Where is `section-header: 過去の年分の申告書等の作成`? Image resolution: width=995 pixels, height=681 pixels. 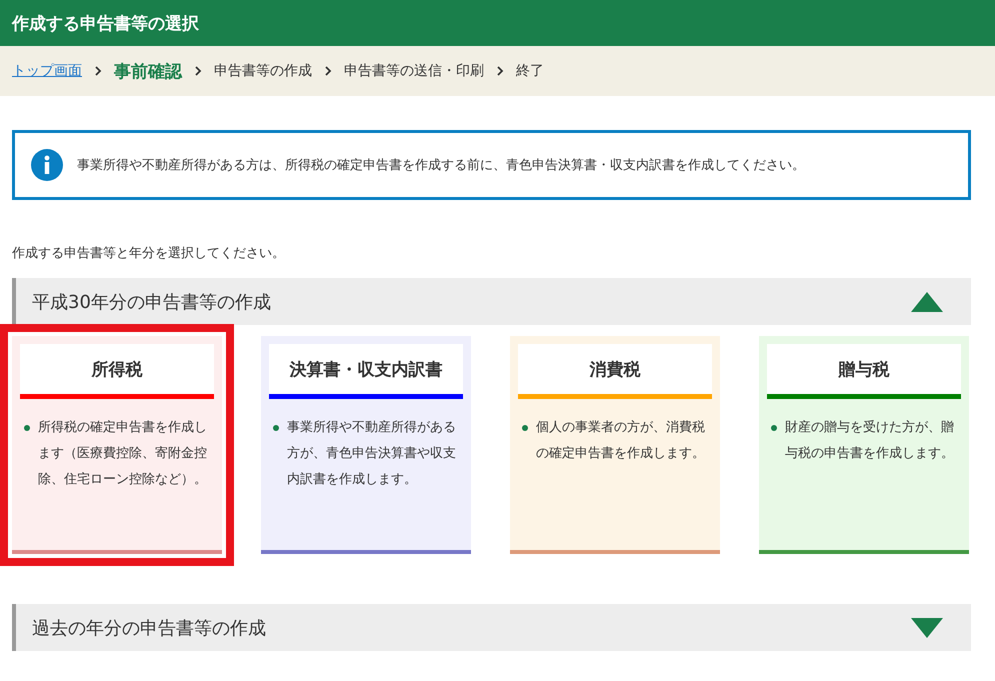
section-header: 過去の年分の申告書等の作成 is located at coordinates (491, 627).